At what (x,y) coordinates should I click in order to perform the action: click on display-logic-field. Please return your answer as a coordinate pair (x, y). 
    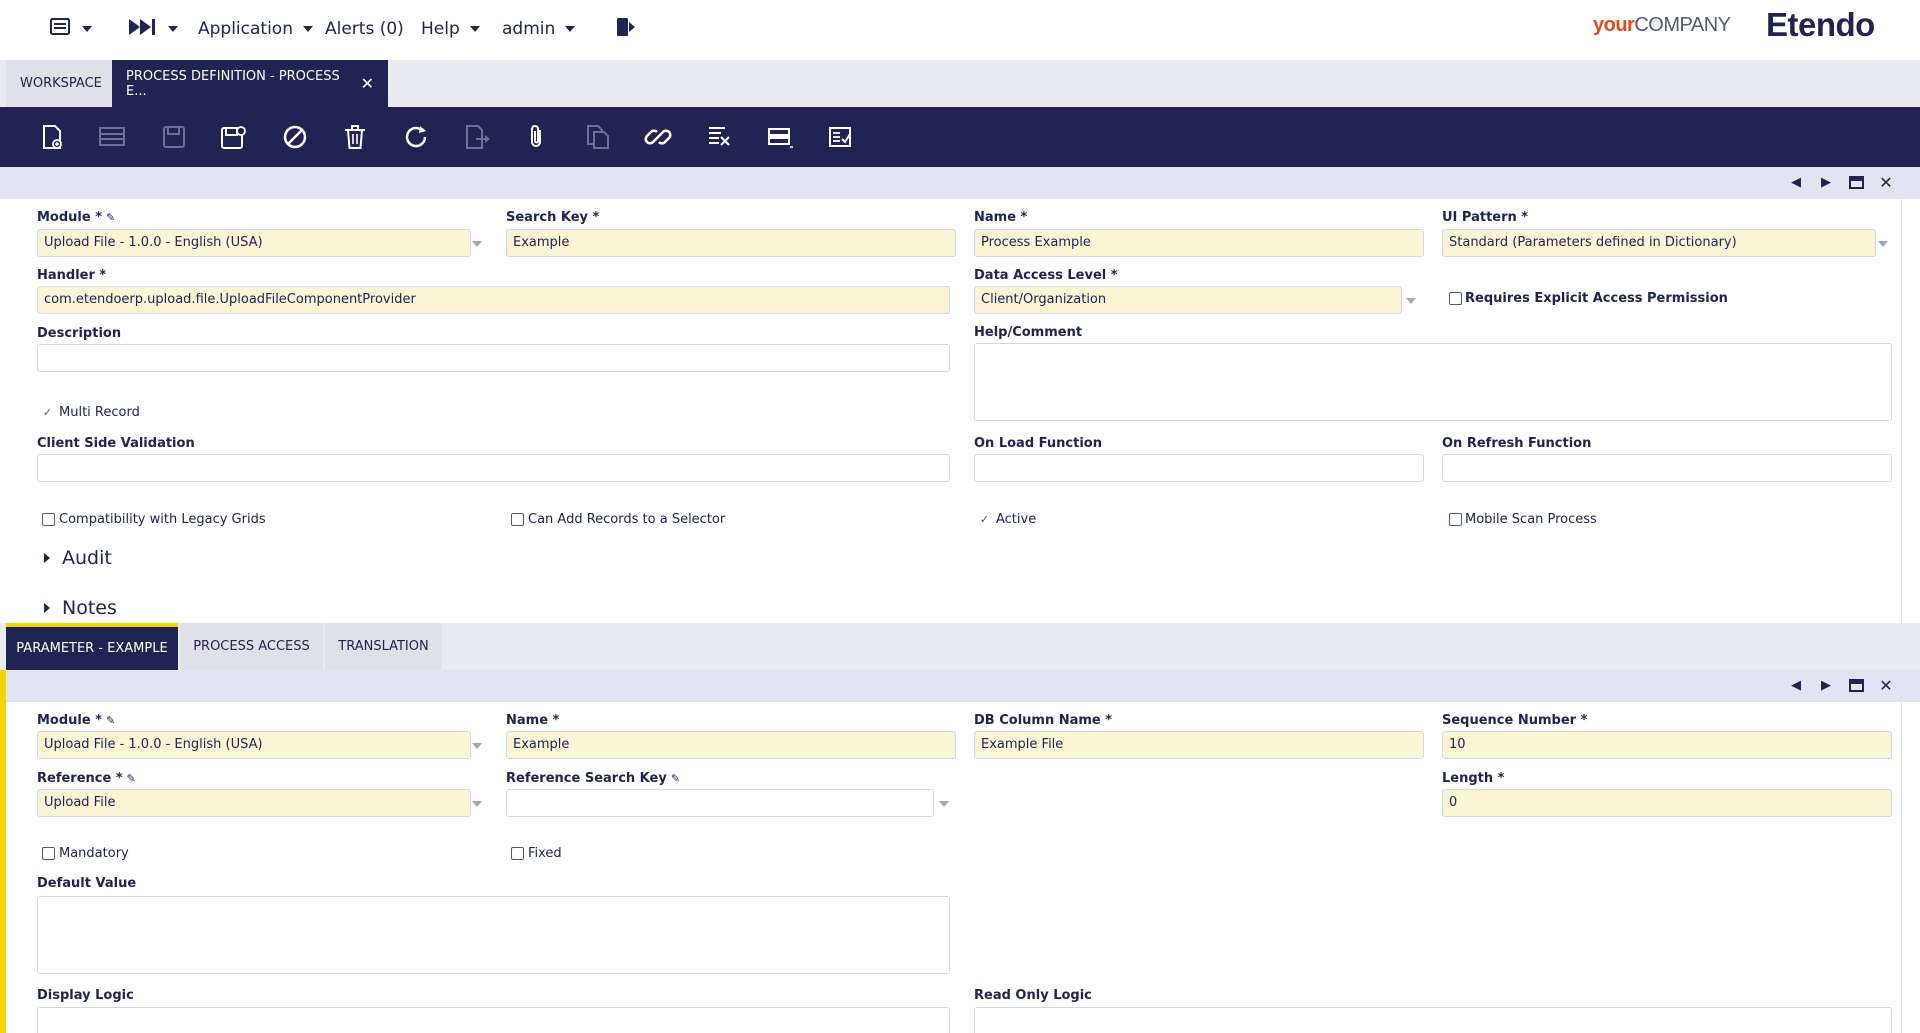
    Looking at the image, I should click on (493, 1020).